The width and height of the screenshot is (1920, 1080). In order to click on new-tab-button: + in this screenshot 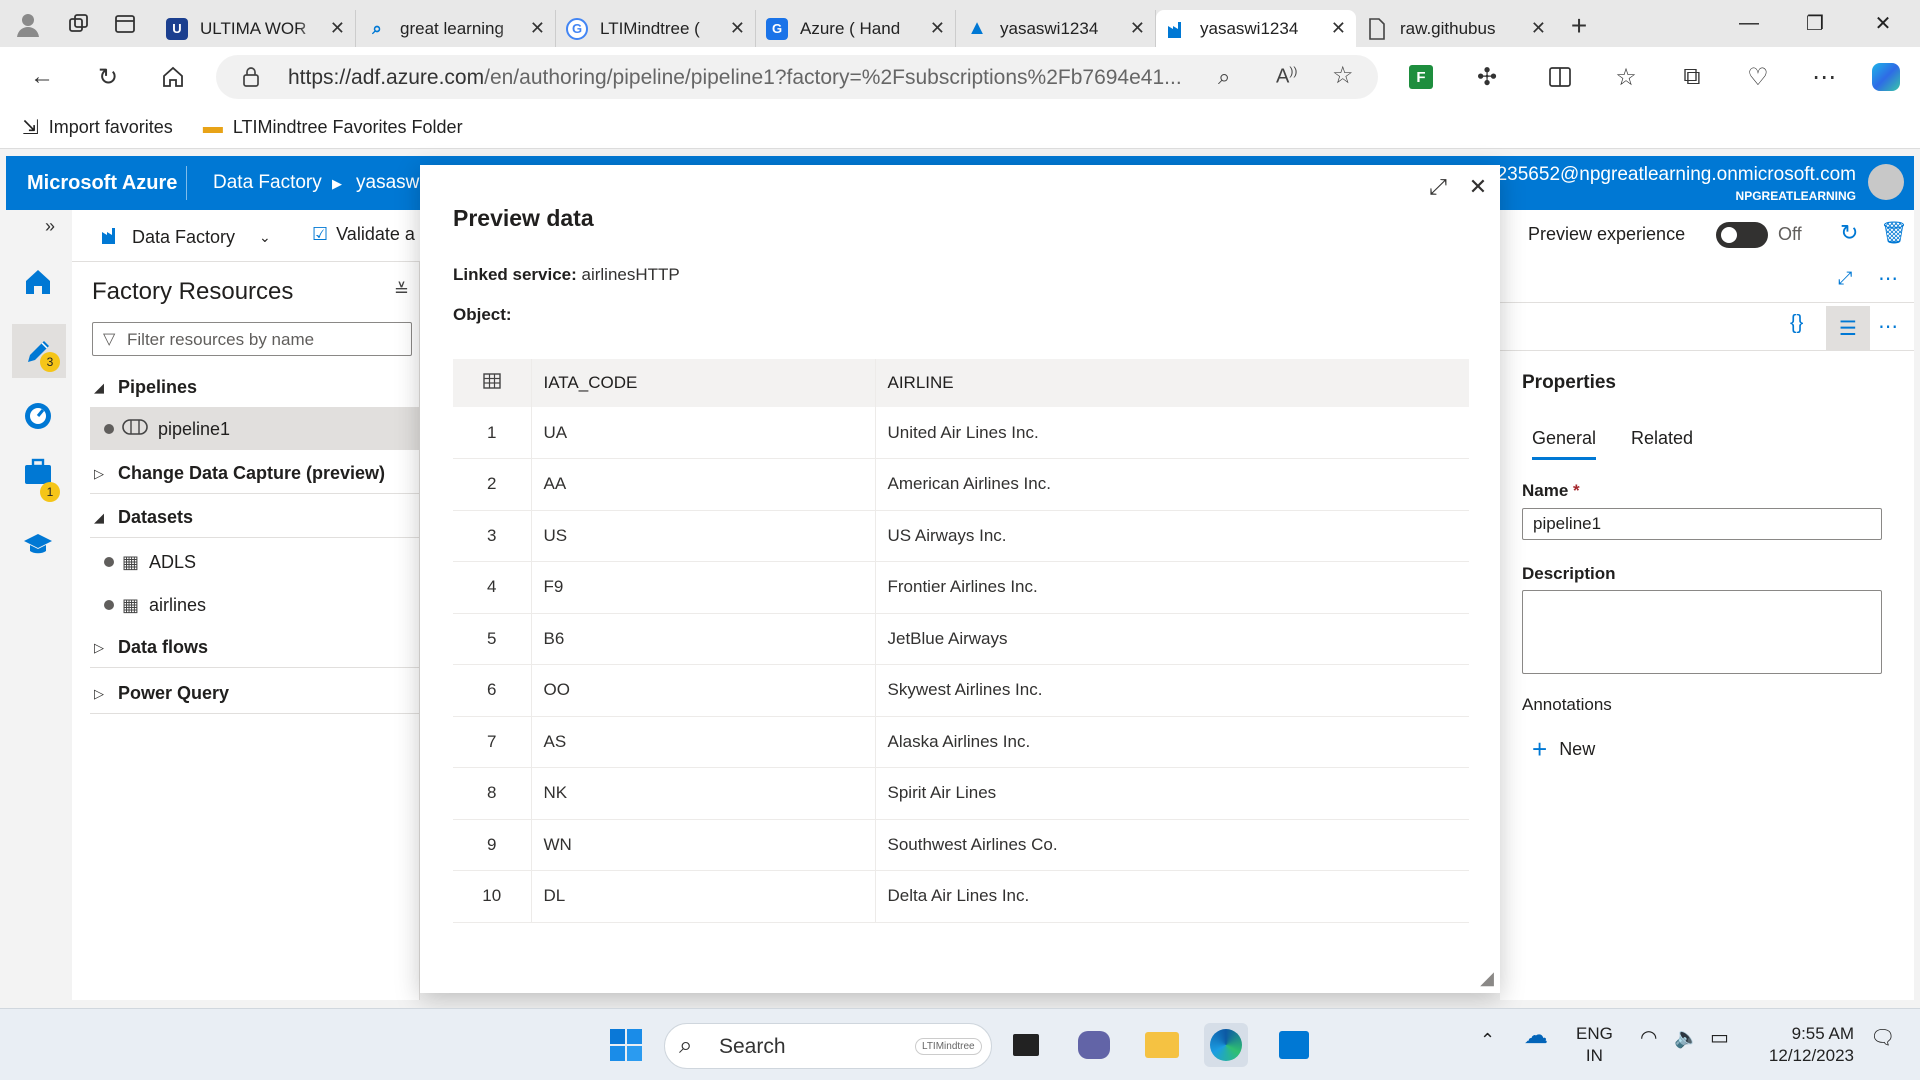, I will do `click(1579, 26)`.